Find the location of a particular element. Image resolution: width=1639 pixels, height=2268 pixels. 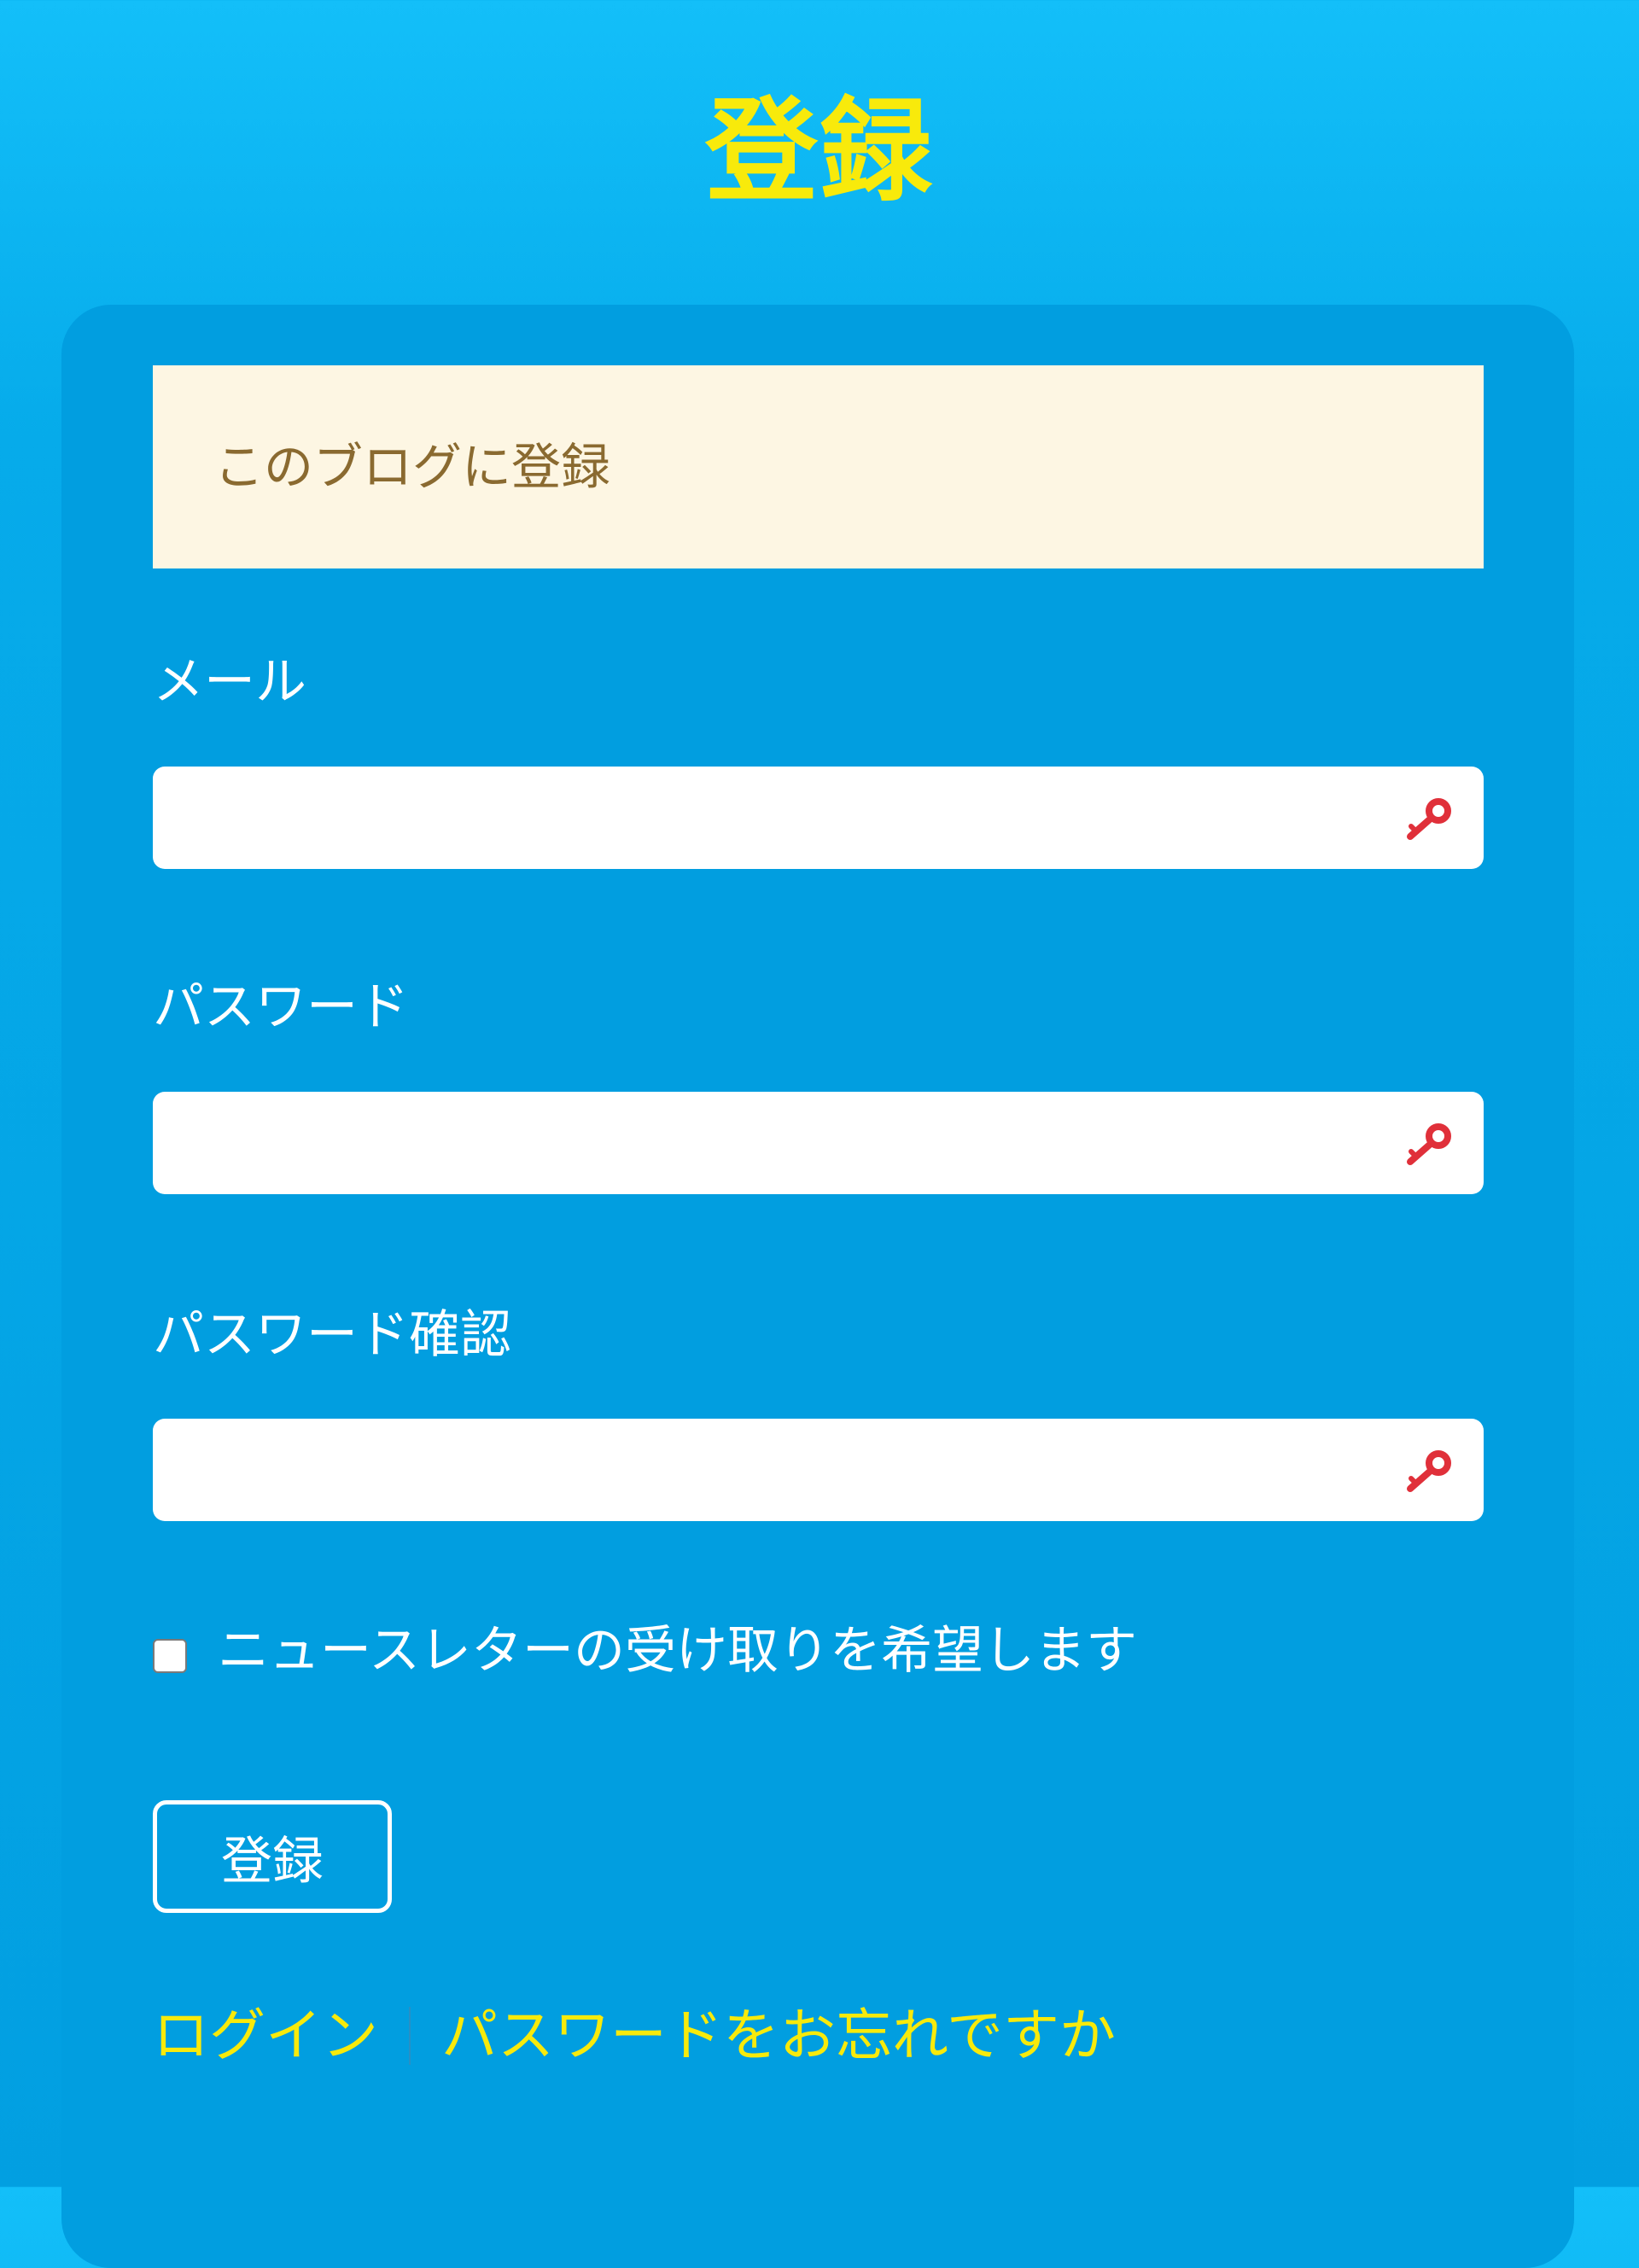

login-link: ログイン is located at coordinates (265, 2036).